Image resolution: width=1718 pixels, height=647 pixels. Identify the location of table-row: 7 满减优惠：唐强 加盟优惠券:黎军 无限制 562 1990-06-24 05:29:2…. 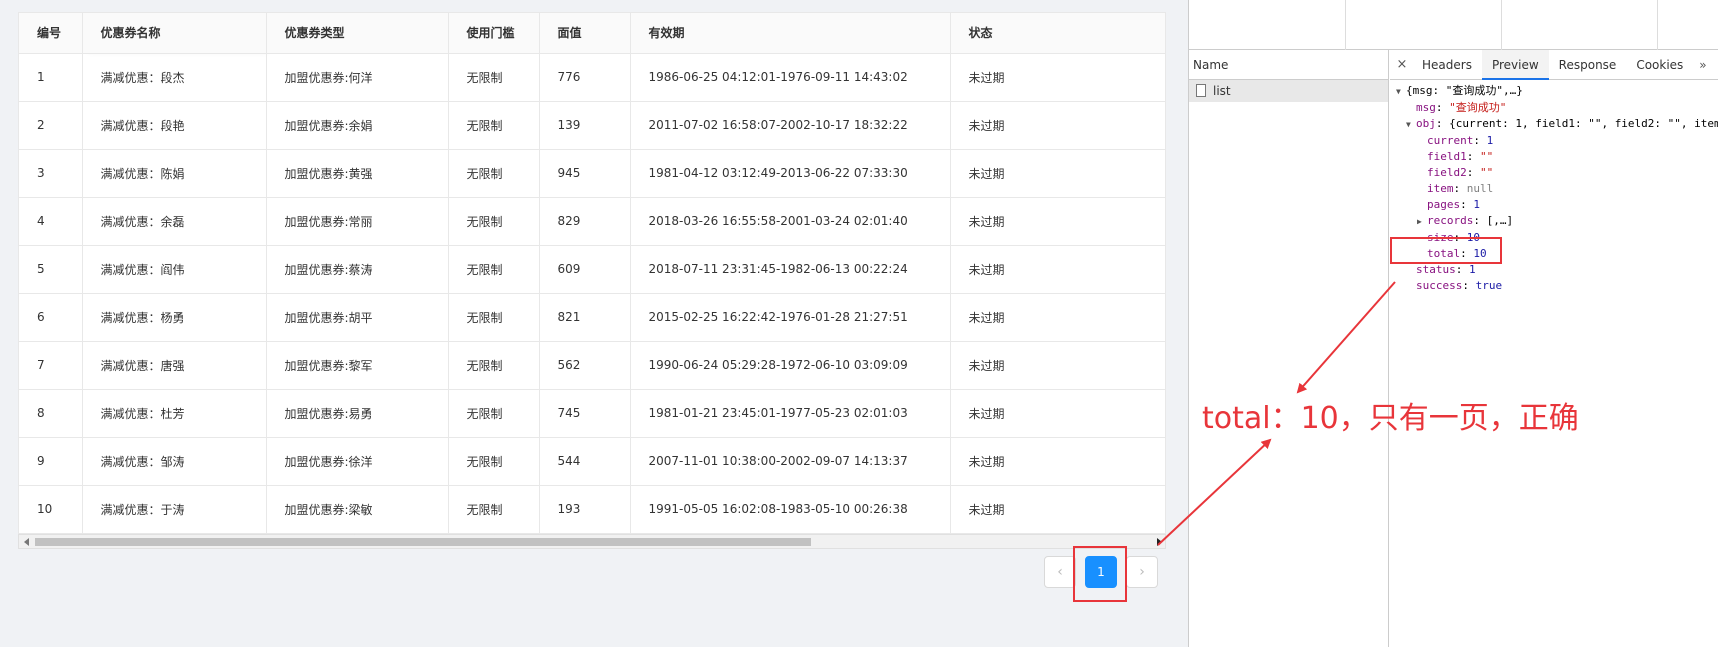
(592, 365).